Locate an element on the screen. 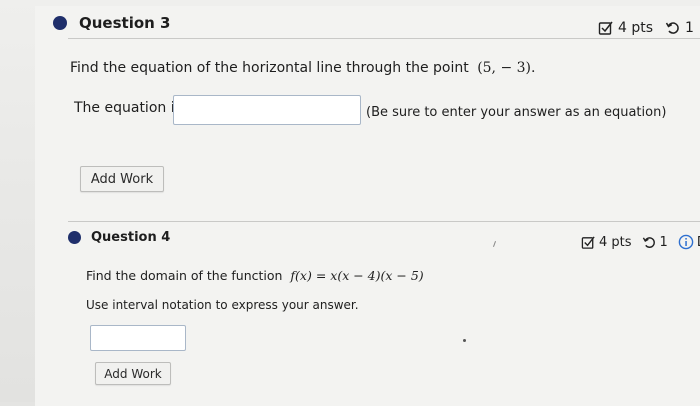 Image resolution: width=700 pixels, height=406 pixels. question-4-points: 4 pts is located at coordinates (615, 242).